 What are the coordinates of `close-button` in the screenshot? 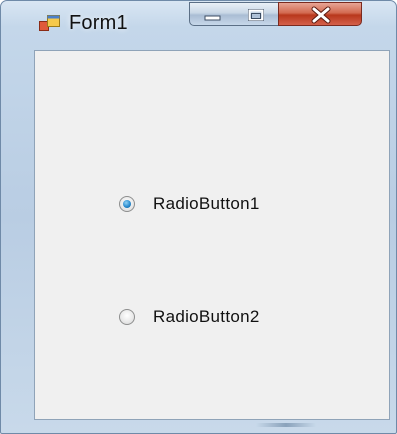 It's located at (320, 14).